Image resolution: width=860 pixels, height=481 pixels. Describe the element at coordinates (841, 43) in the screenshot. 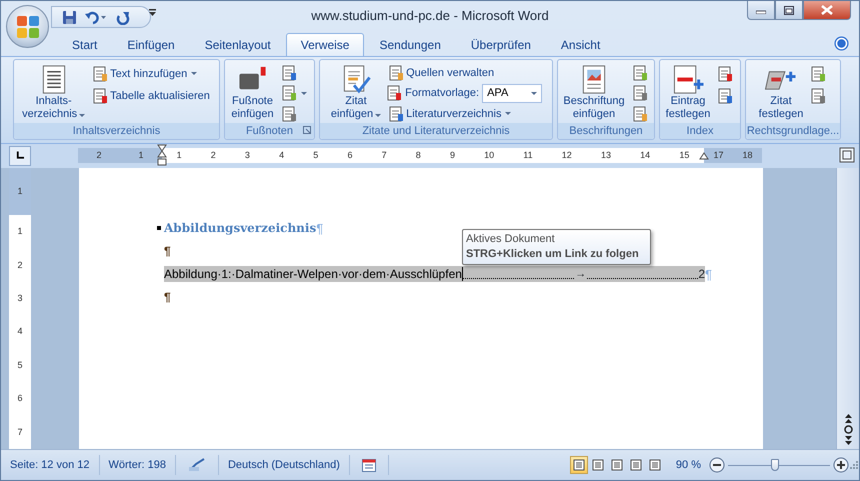

I see `help-button` at that location.